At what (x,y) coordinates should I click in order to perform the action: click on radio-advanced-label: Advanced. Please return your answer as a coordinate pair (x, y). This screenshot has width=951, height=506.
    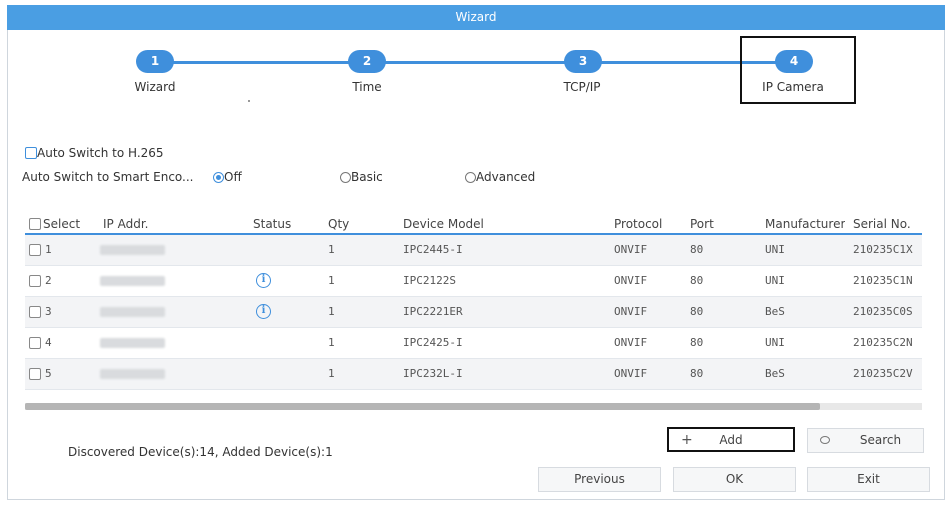
    Looking at the image, I should click on (506, 177).